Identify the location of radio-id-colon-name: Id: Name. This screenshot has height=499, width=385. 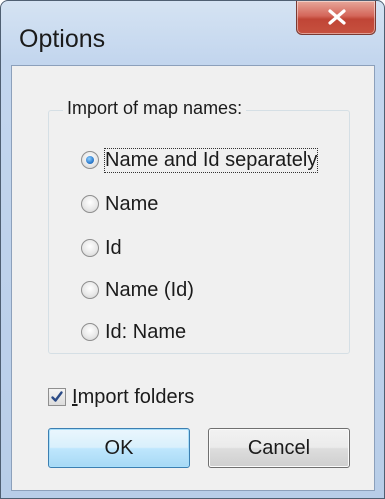
(133, 332).